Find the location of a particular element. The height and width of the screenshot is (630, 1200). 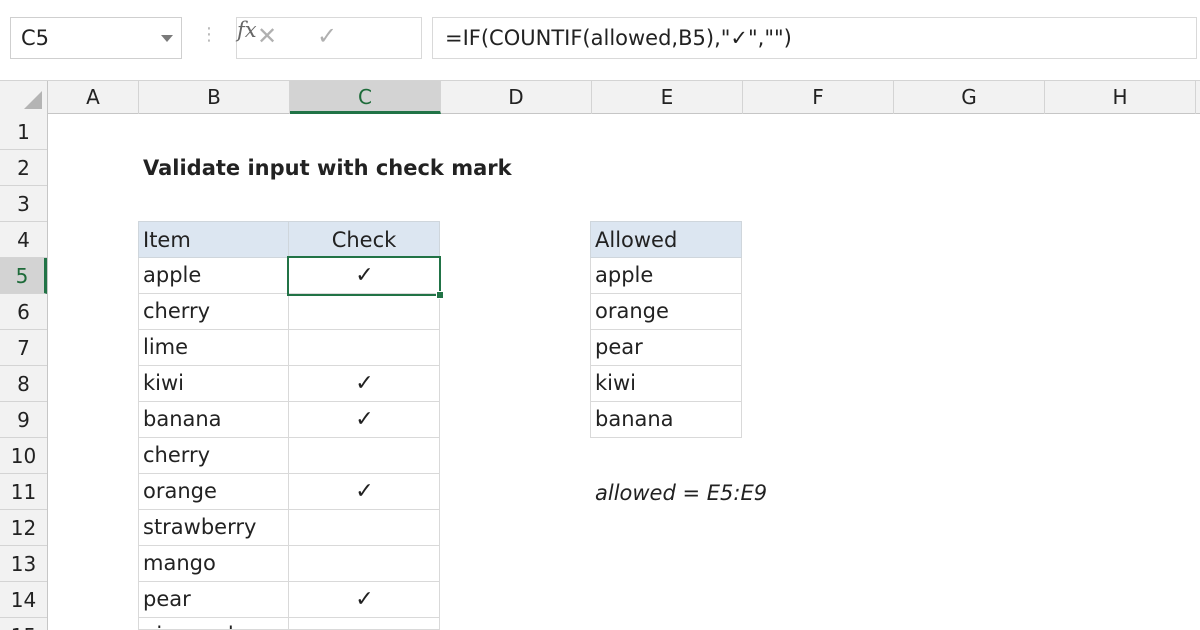

column-header-d: D is located at coordinates (516, 97).